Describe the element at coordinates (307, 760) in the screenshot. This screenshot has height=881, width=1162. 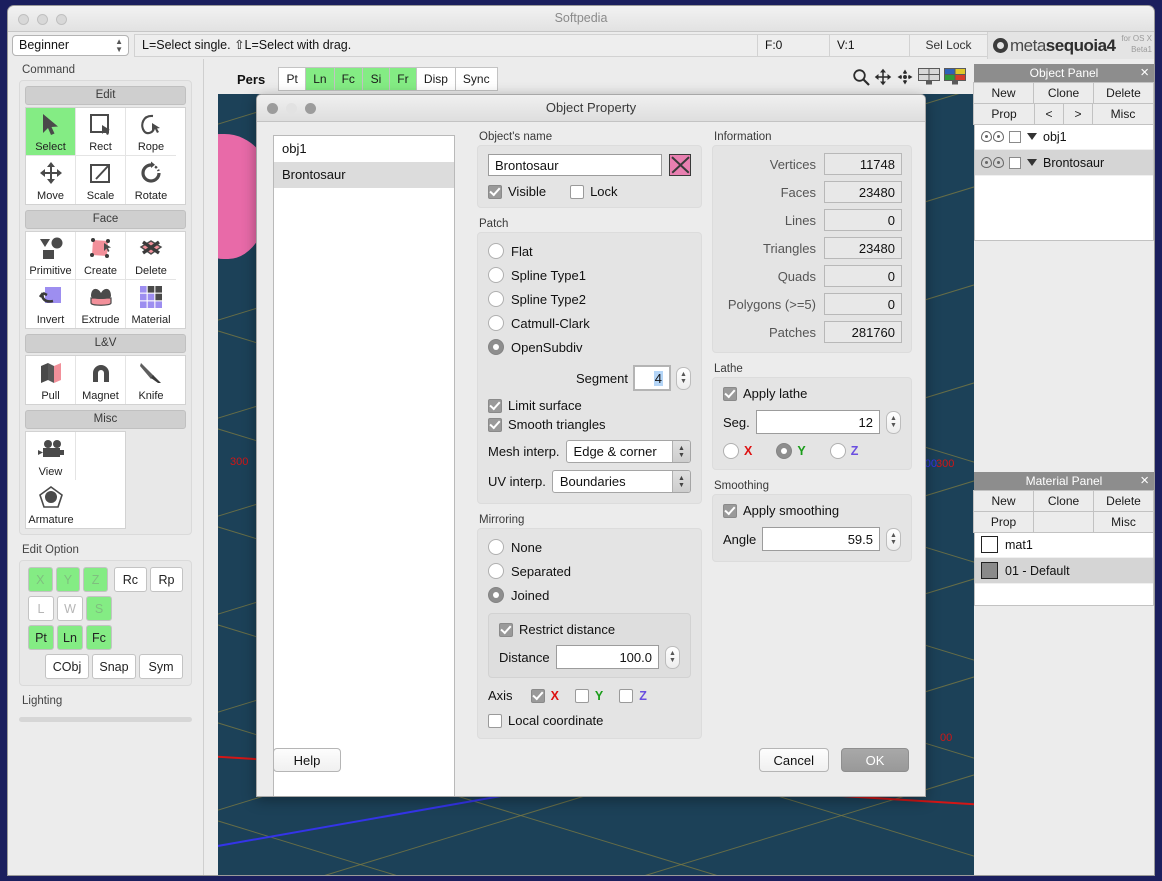
I see `help-button: Help` at that location.